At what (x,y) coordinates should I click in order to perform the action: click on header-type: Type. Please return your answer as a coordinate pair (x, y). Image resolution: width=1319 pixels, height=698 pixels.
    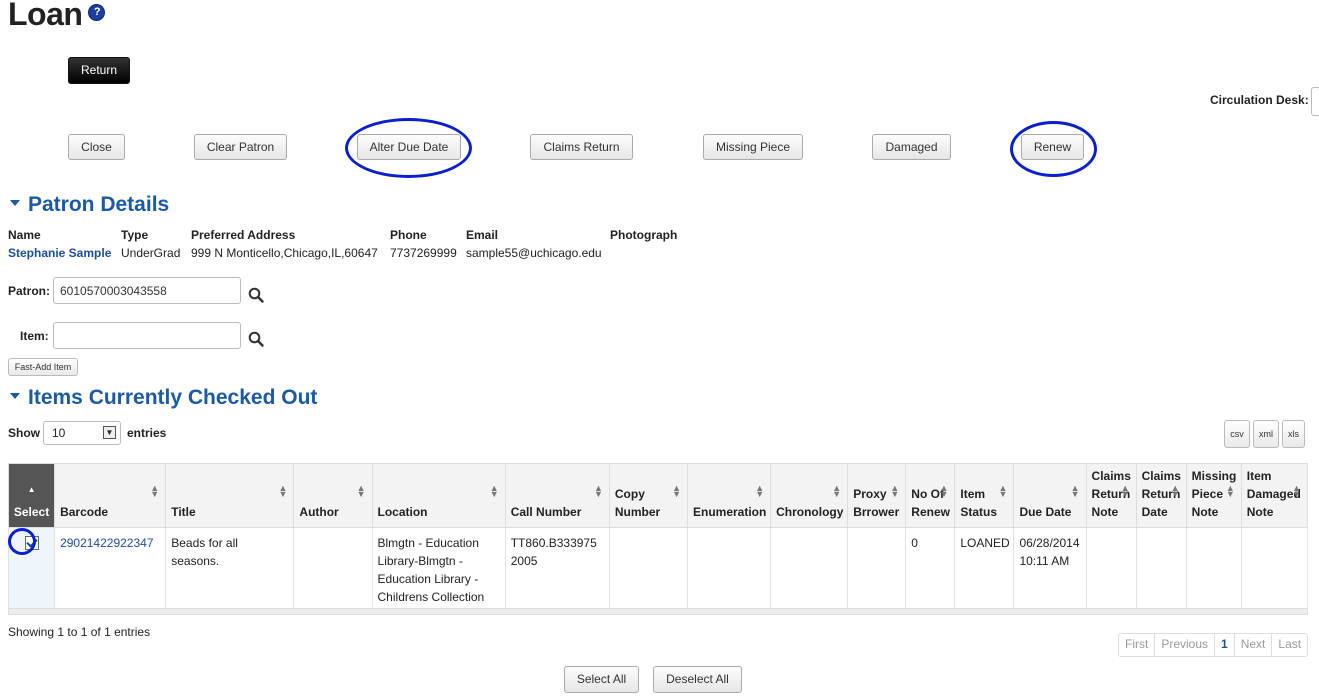
    Looking at the image, I should click on (135, 235).